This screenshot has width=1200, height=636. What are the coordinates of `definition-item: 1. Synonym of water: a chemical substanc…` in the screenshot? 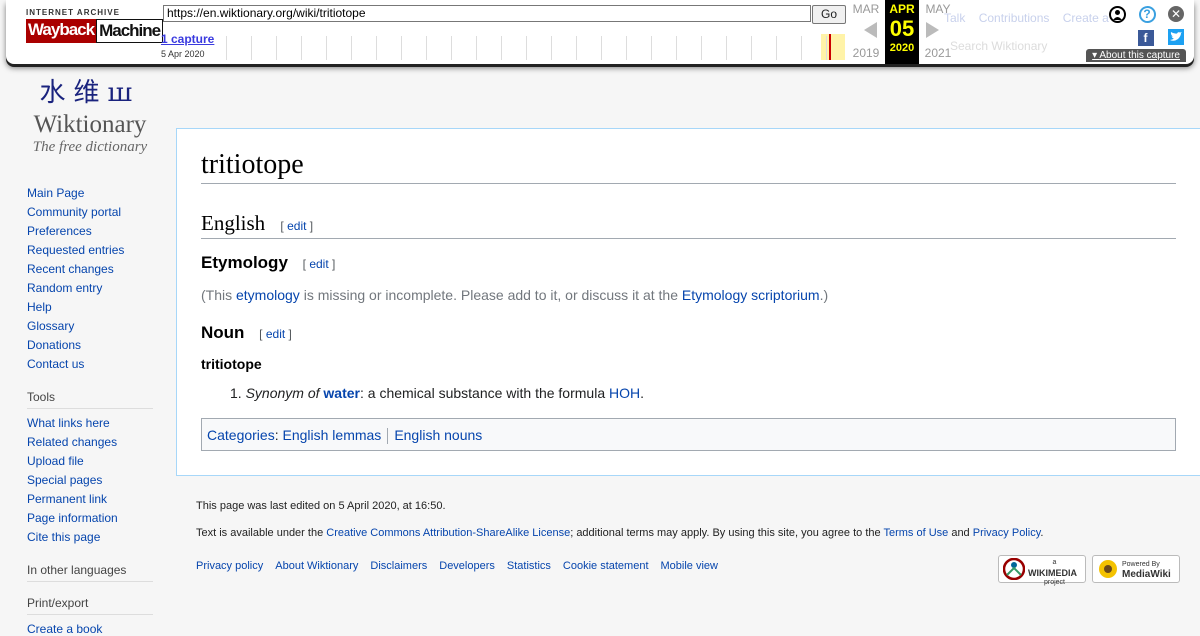 It's located at (437, 393).